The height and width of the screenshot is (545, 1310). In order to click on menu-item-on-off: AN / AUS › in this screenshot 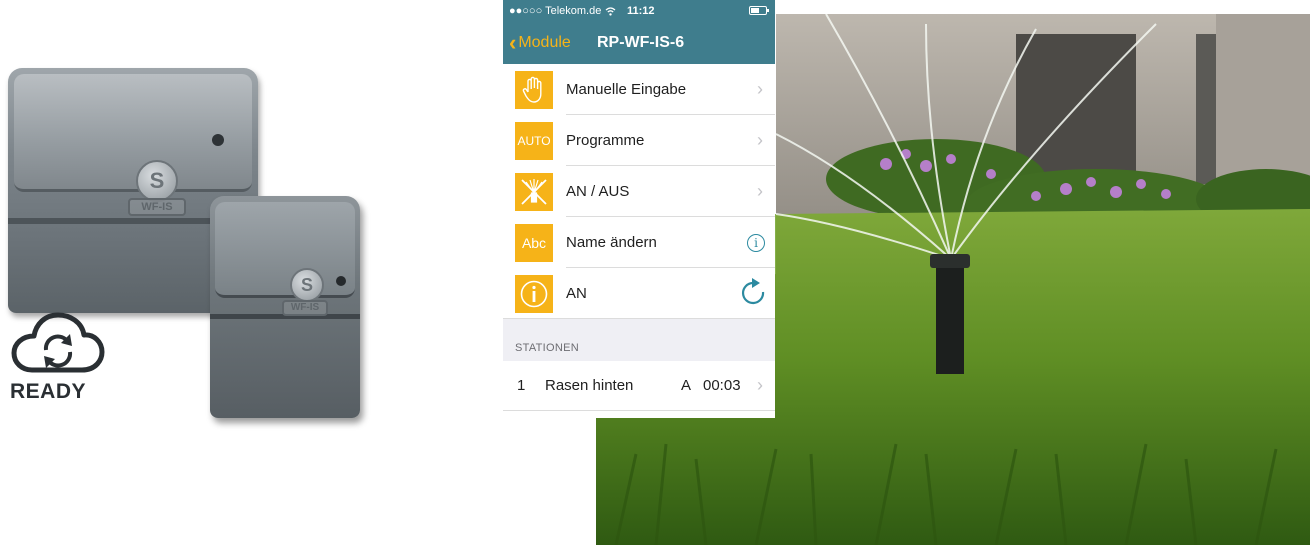, I will do `click(639, 191)`.